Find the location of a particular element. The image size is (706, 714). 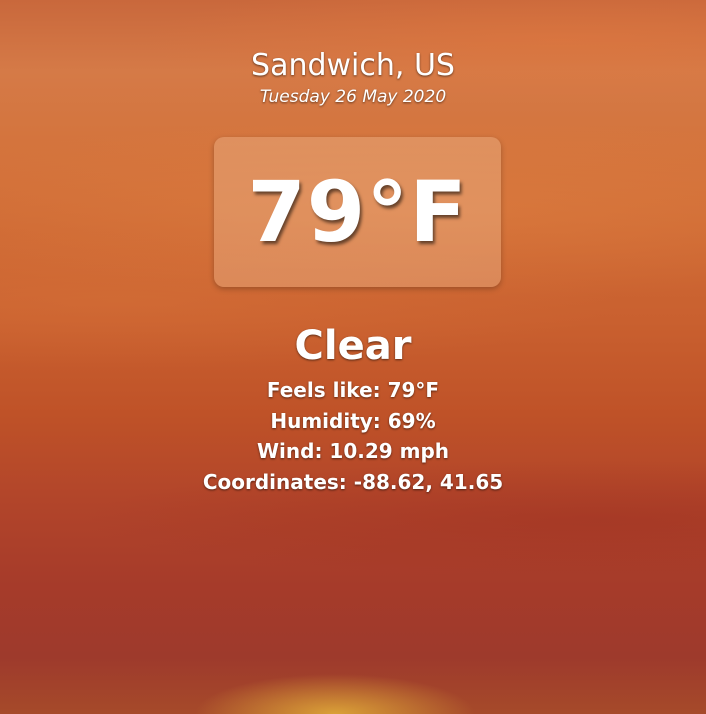

coordinates-label: Coordinates: -88.62, 41.65 is located at coordinates (353, 481).